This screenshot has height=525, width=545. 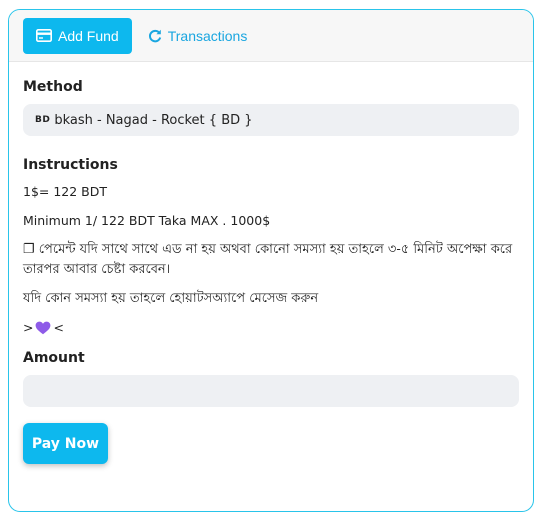 I want to click on instructions-label: Instructions, so click(x=70, y=165).